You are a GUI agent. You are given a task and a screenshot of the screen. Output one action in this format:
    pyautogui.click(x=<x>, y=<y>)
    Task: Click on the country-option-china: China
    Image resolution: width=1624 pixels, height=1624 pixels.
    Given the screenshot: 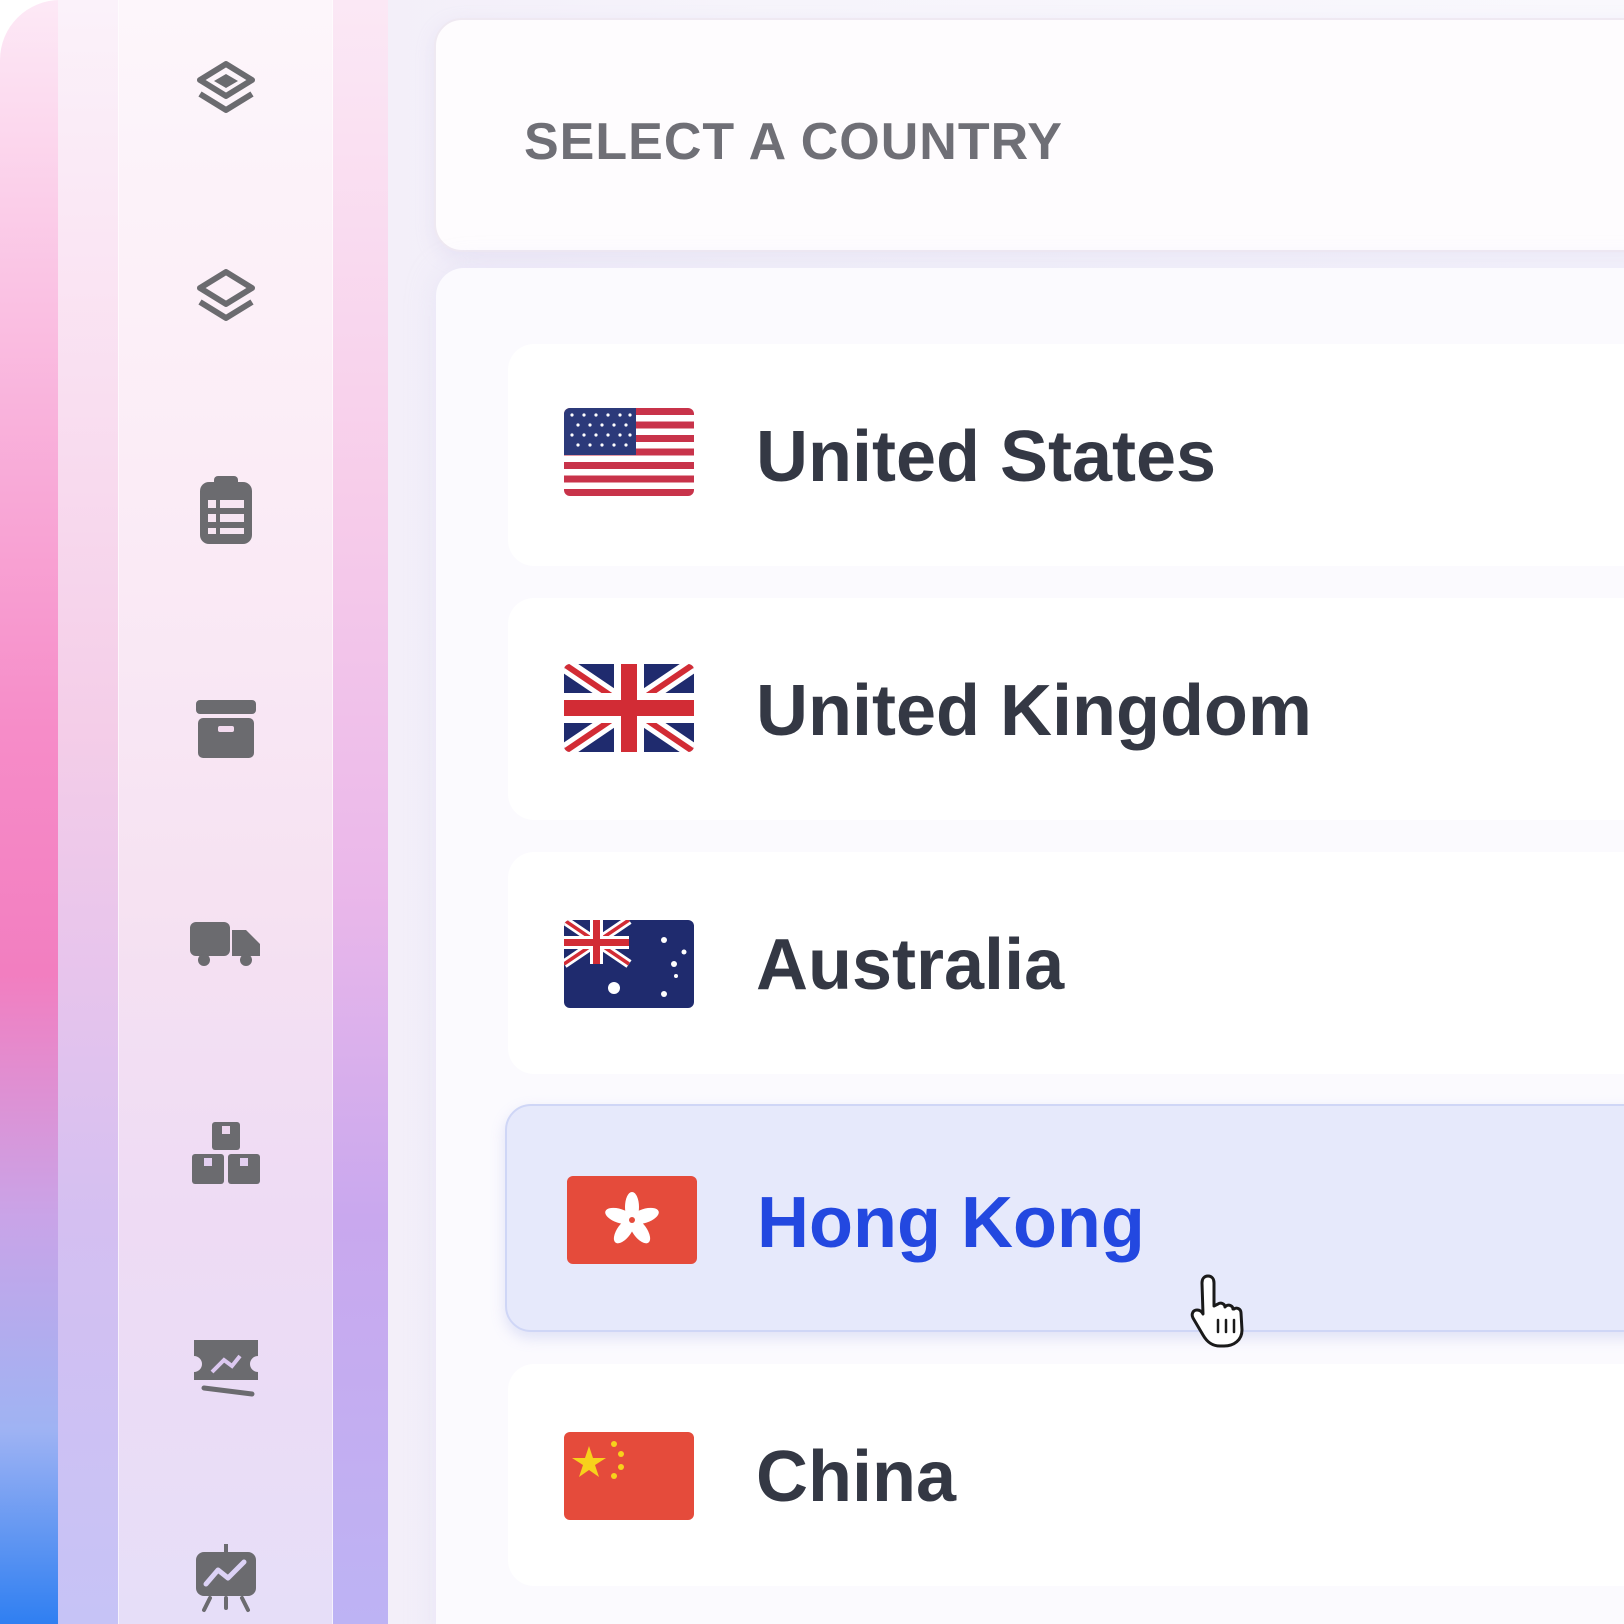 What is the action you would take?
    pyautogui.click(x=1066, y=1475)
    